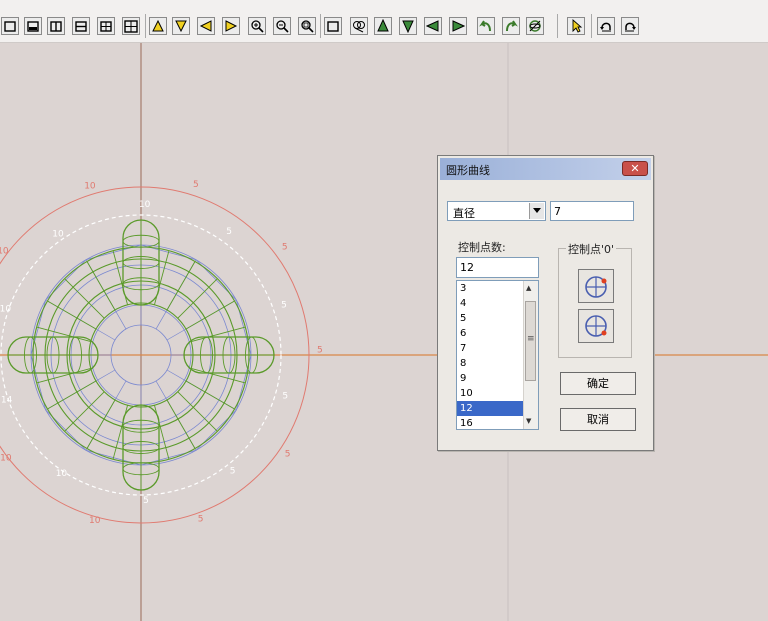 Image resolution: width=768 pixels, height=621 pixels. I want to click on zoom-all-icon, so click(359, 27).